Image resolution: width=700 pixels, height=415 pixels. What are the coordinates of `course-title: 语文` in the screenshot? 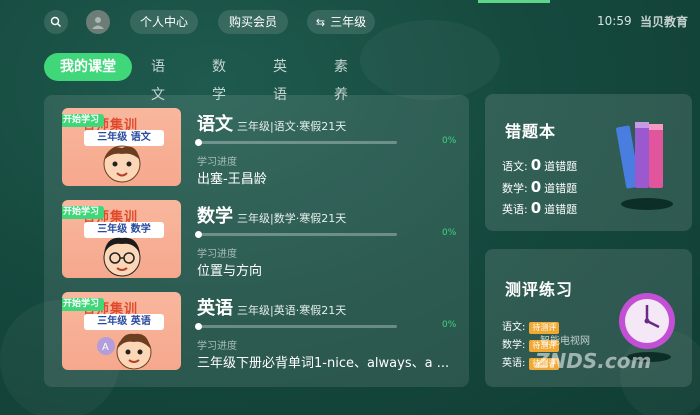 It's located at (215, 124).